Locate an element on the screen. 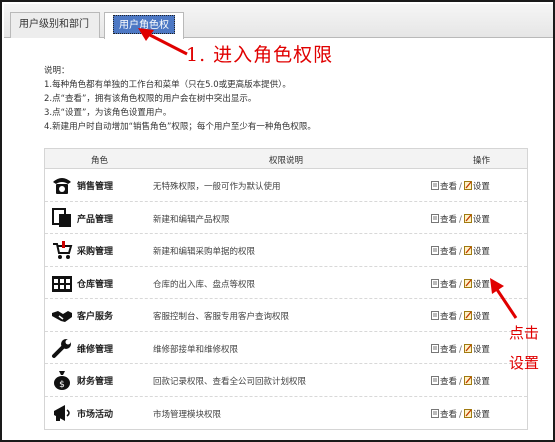  handshake-icon is located at coordinates (62, 315).